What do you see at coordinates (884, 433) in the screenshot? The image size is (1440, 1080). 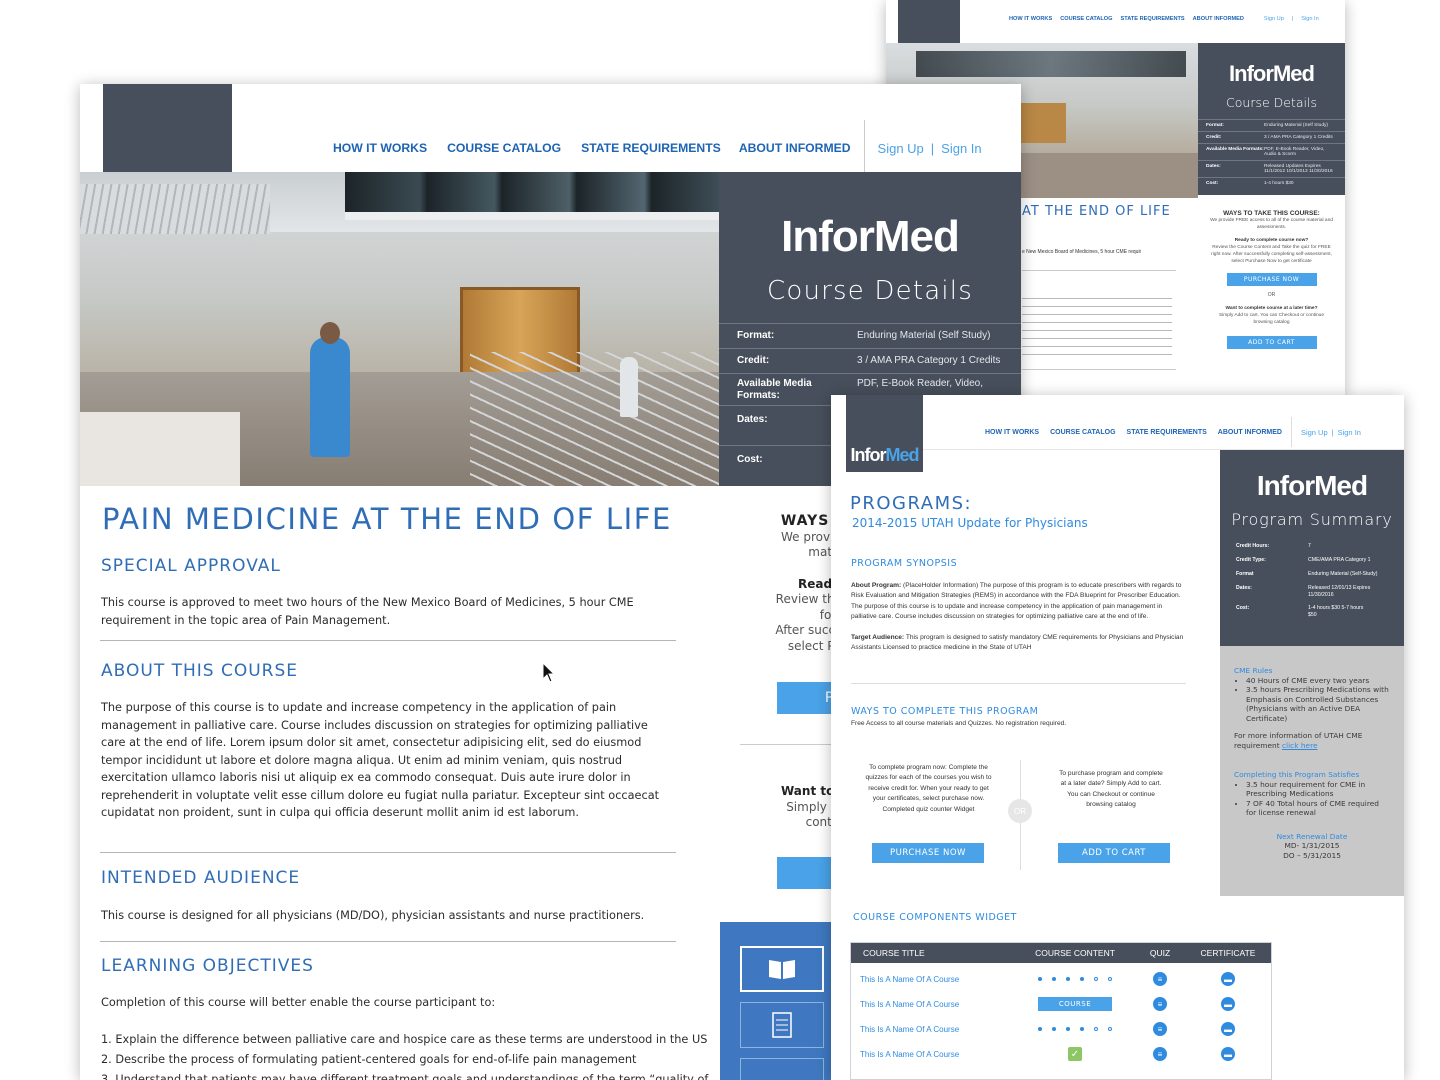 I see `logo-box: InforMed` at bounding box center [884, 433].